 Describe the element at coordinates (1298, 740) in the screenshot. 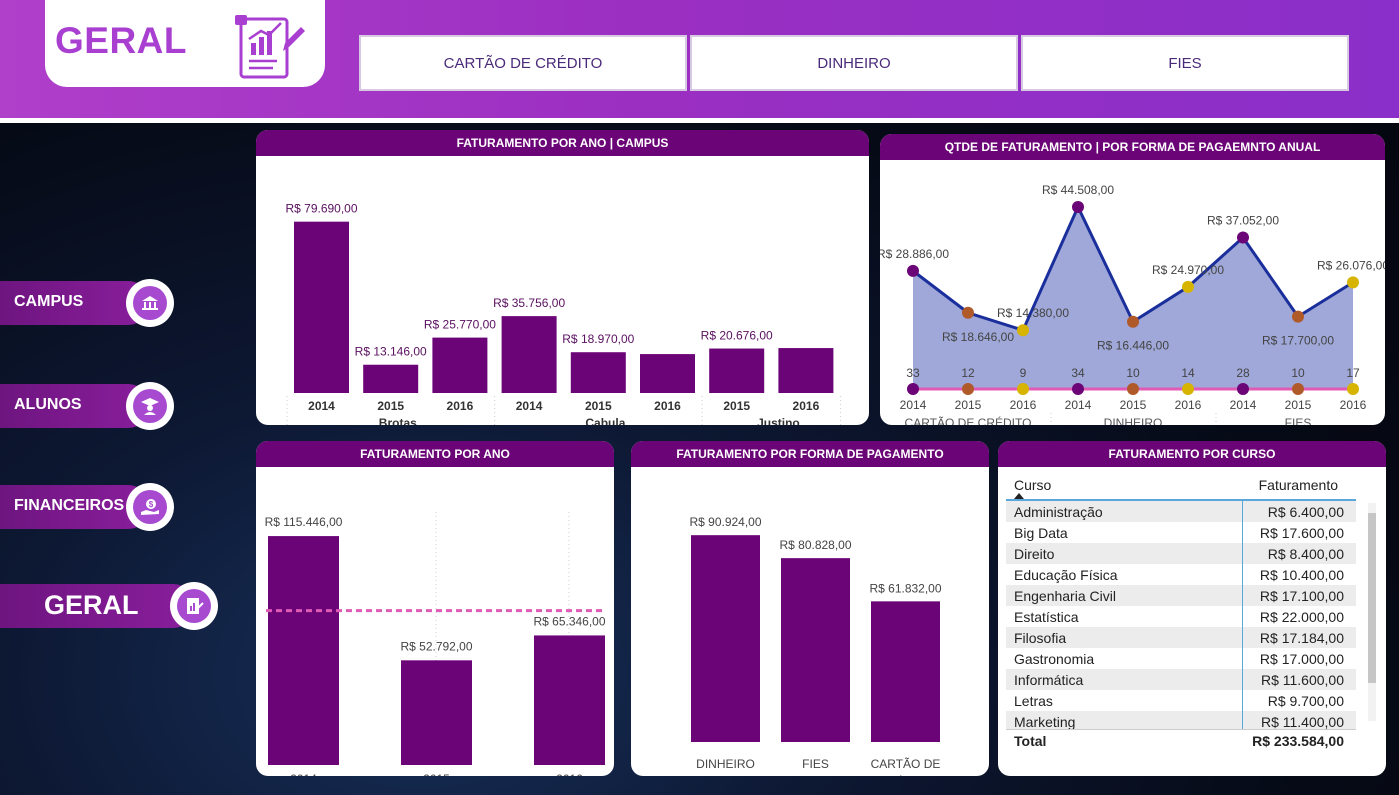

I see `total-value: R$ 233.584,00` at that location.